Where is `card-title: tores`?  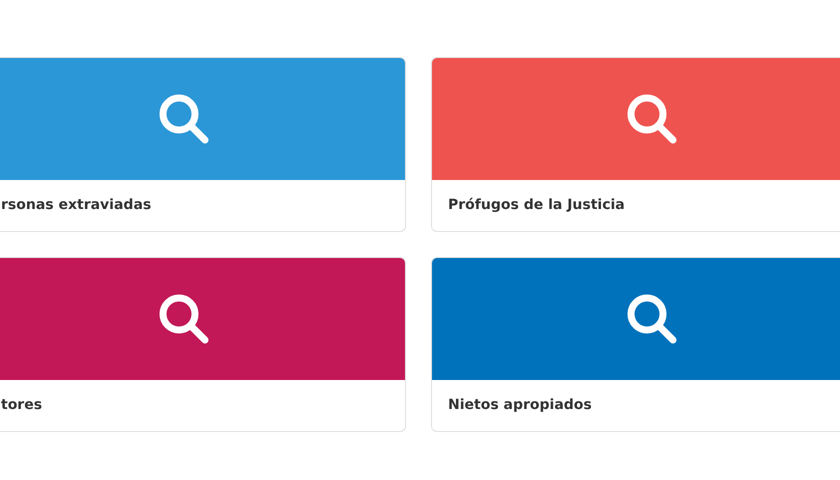
card-title: tores is located at coordinates (21, 404).